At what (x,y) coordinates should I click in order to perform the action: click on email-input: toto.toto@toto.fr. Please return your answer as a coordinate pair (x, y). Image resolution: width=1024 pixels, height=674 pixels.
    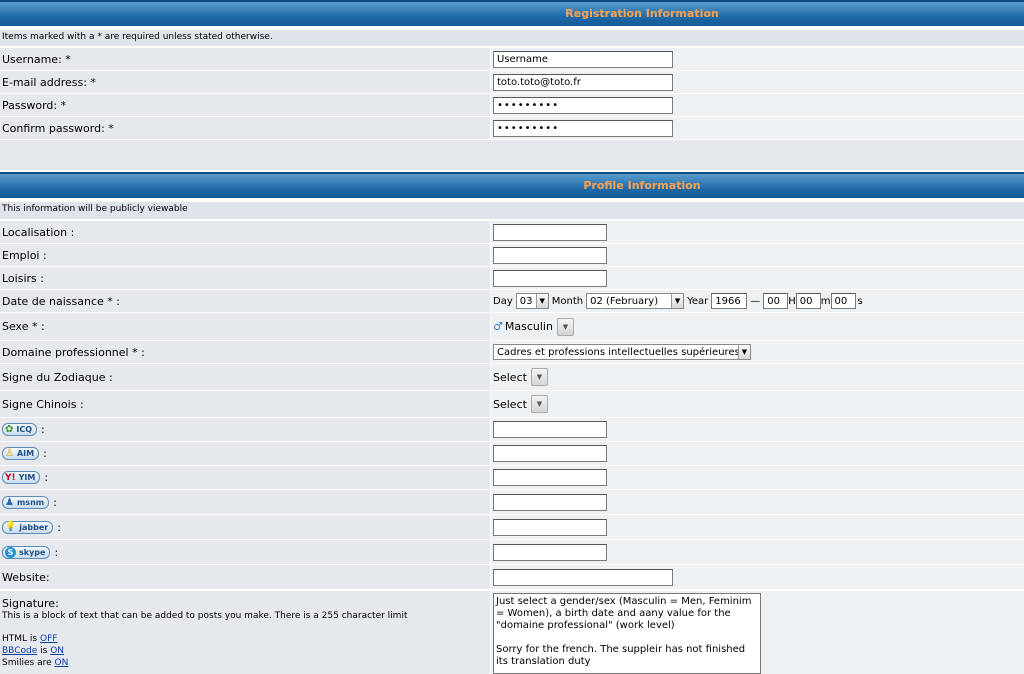
    Looking at the image, I should click on (583, 82).